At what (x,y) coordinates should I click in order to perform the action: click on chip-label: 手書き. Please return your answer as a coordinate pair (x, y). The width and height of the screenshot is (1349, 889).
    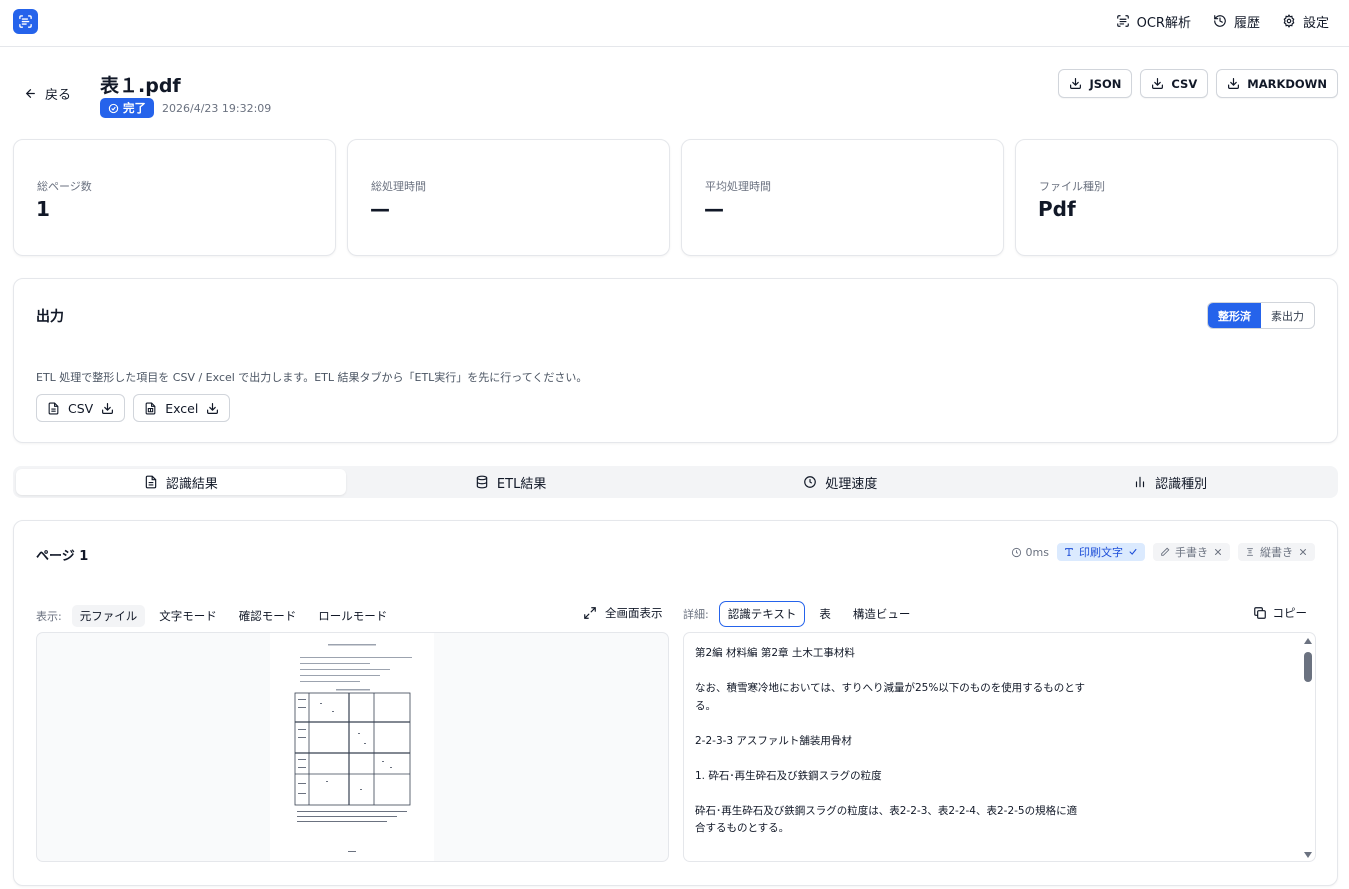
    Looking at the image, I should click on (1191, 552).